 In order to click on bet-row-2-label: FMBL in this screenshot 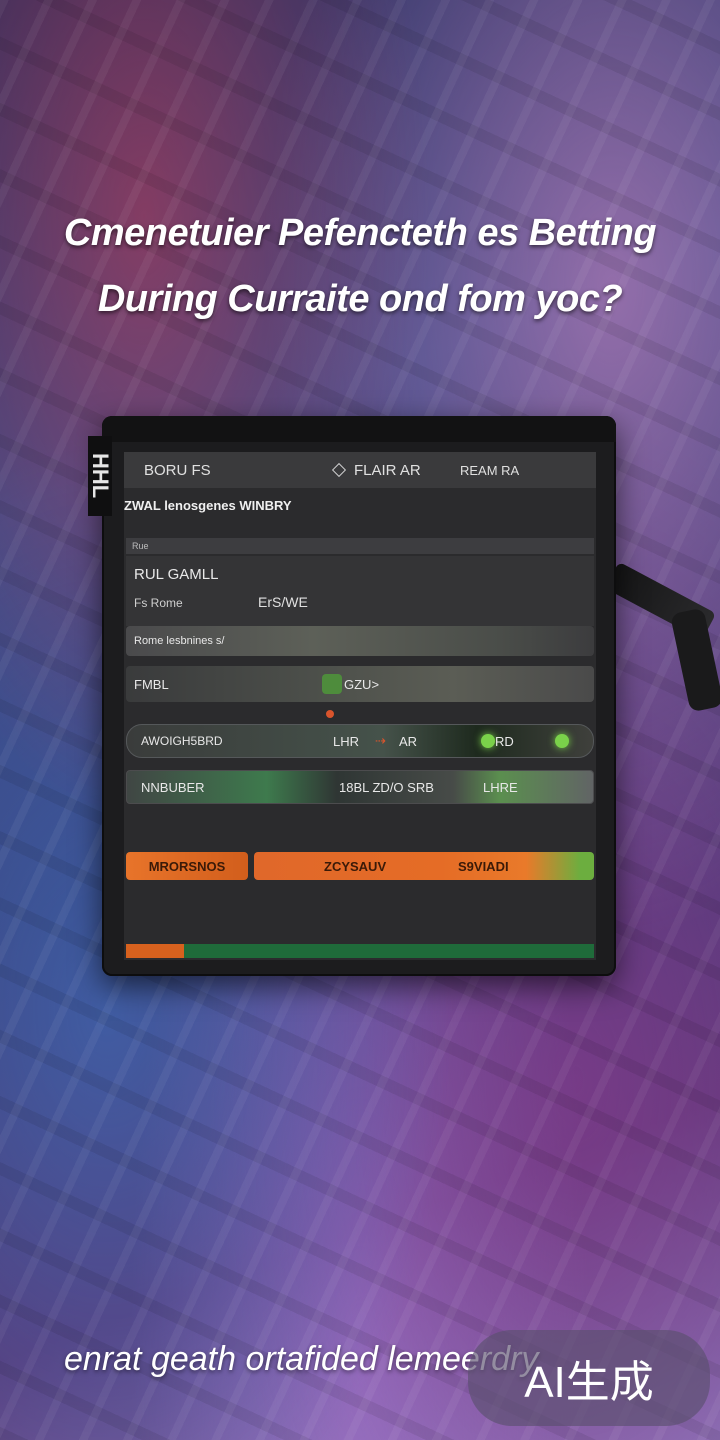, I will do `click(151, 684)`.